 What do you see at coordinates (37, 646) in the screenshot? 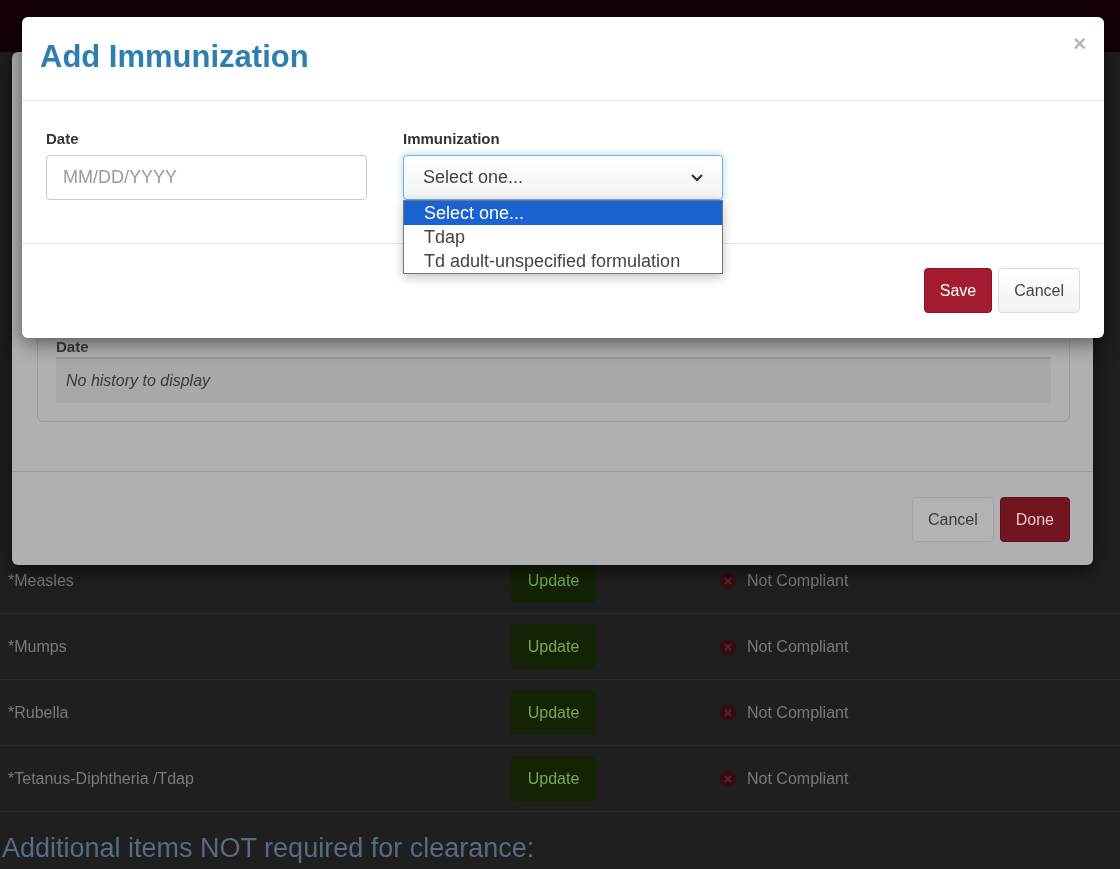
I see `row-label: *Mumps` at bounding box center [37, 646].